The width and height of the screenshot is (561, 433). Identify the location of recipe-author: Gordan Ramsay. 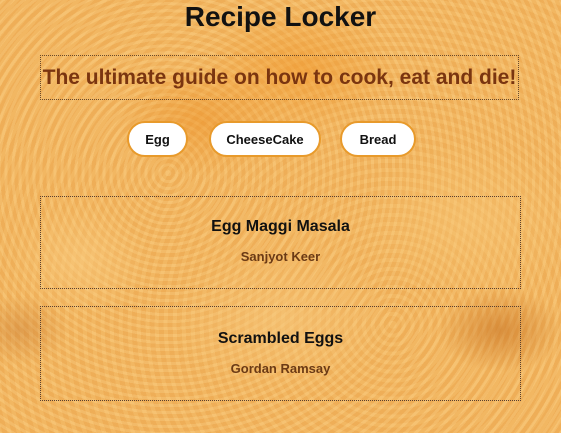
(280, 368).